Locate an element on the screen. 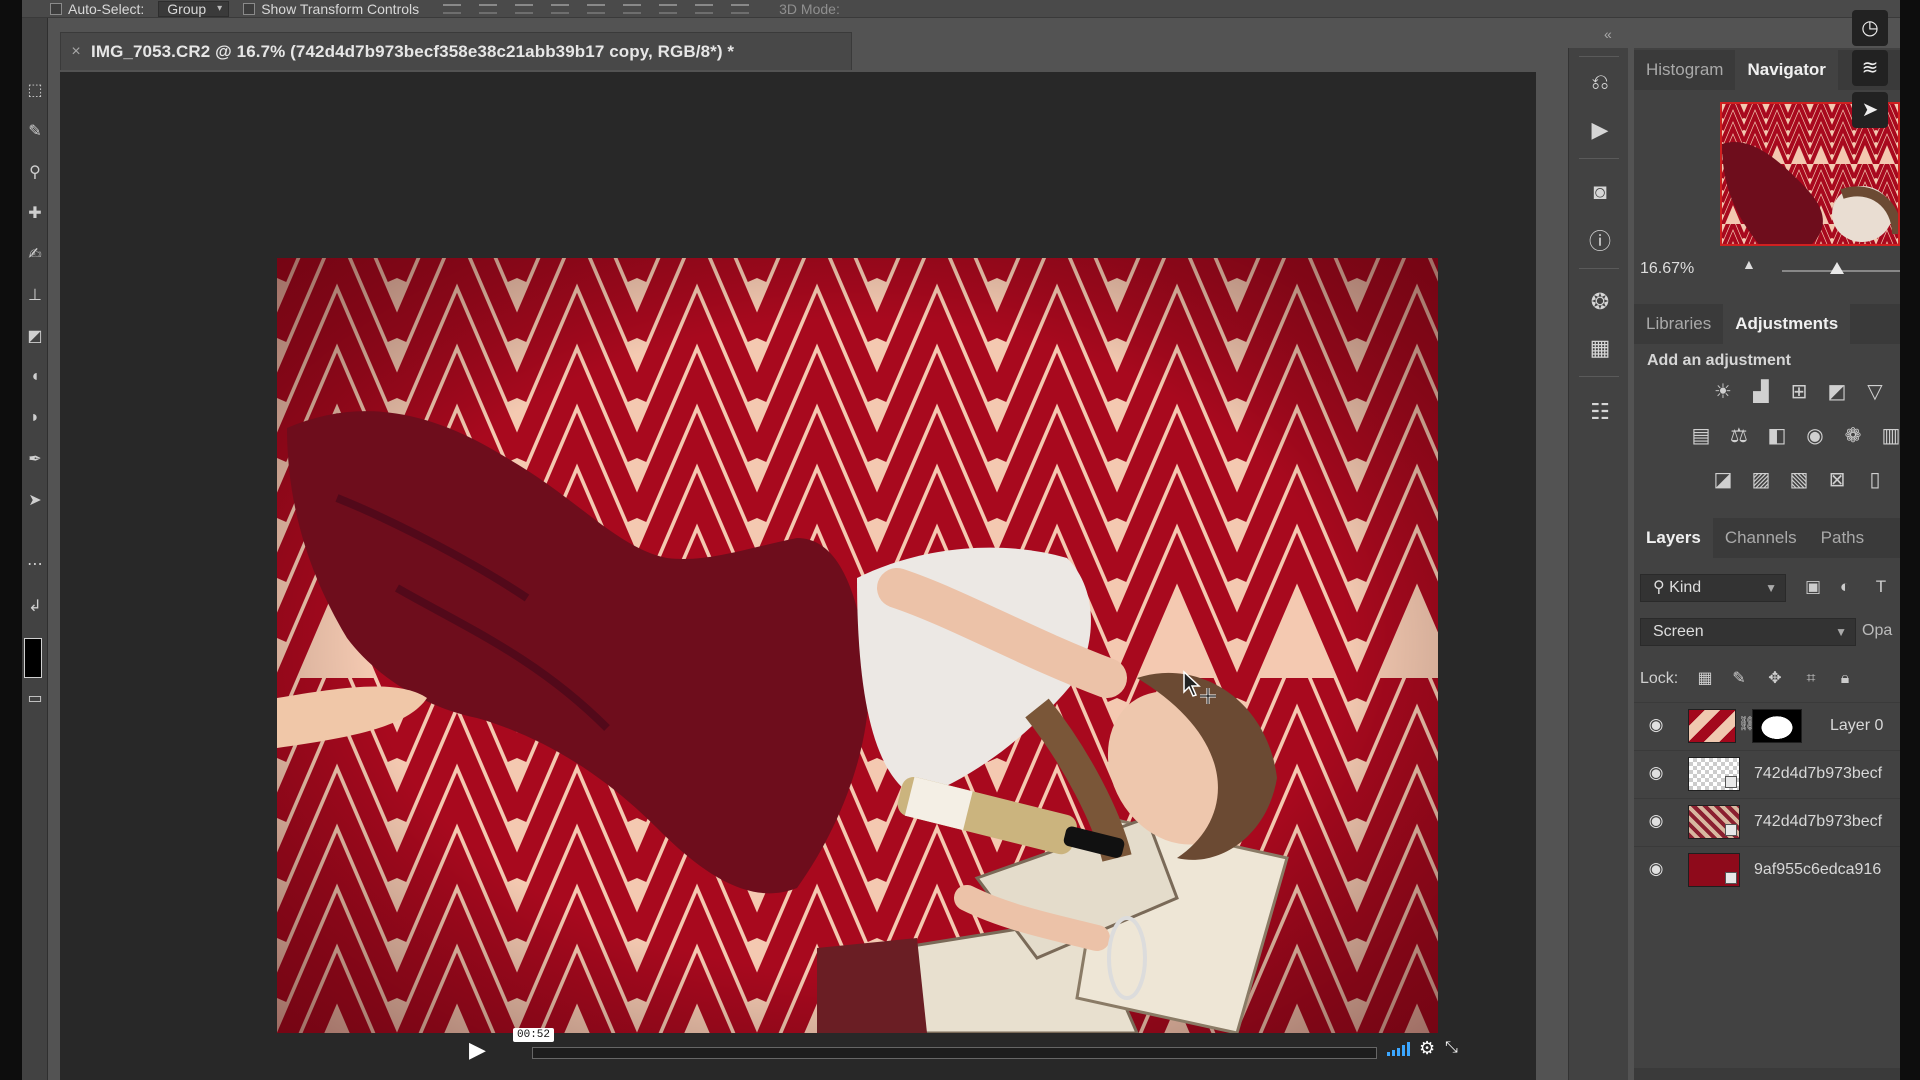 The height and width of the screenshot is (1080, 1920). tab-layers: Layers is located at coordinates (1673, 538).